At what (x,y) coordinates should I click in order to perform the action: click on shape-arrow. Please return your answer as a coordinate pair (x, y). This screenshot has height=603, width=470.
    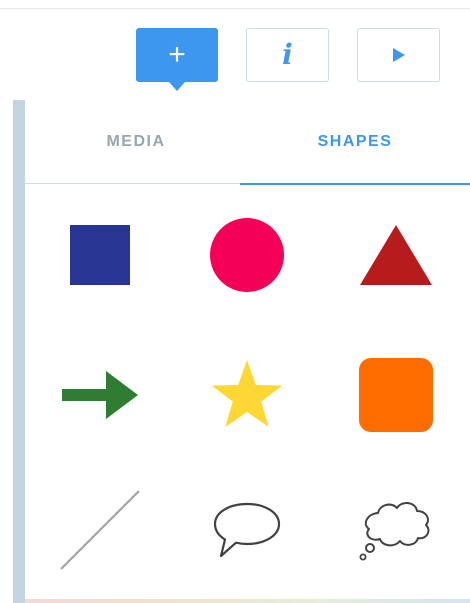
    Looking at the image, I should click on (100, 395).